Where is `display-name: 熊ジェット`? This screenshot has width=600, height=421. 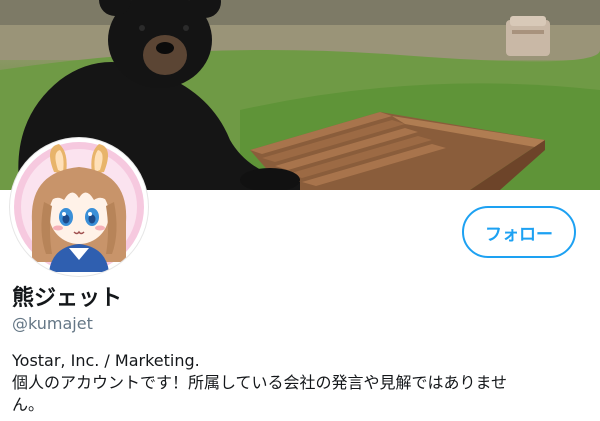
display-name: 熊ジェット is located at coordinates (67, 298).